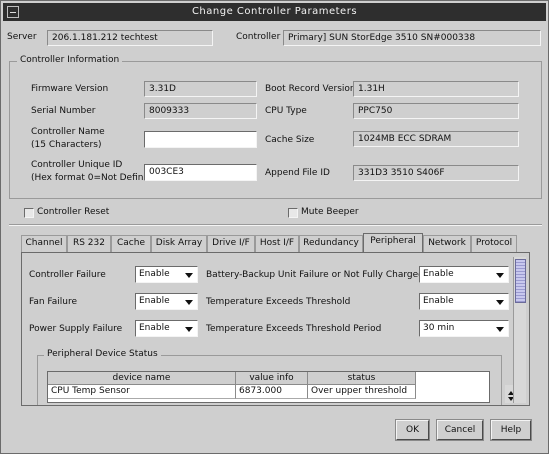  What do you see at coordinates (13, 12) in the screenshot?
I see `window-menu-icon` at bounding box center [13, 12].